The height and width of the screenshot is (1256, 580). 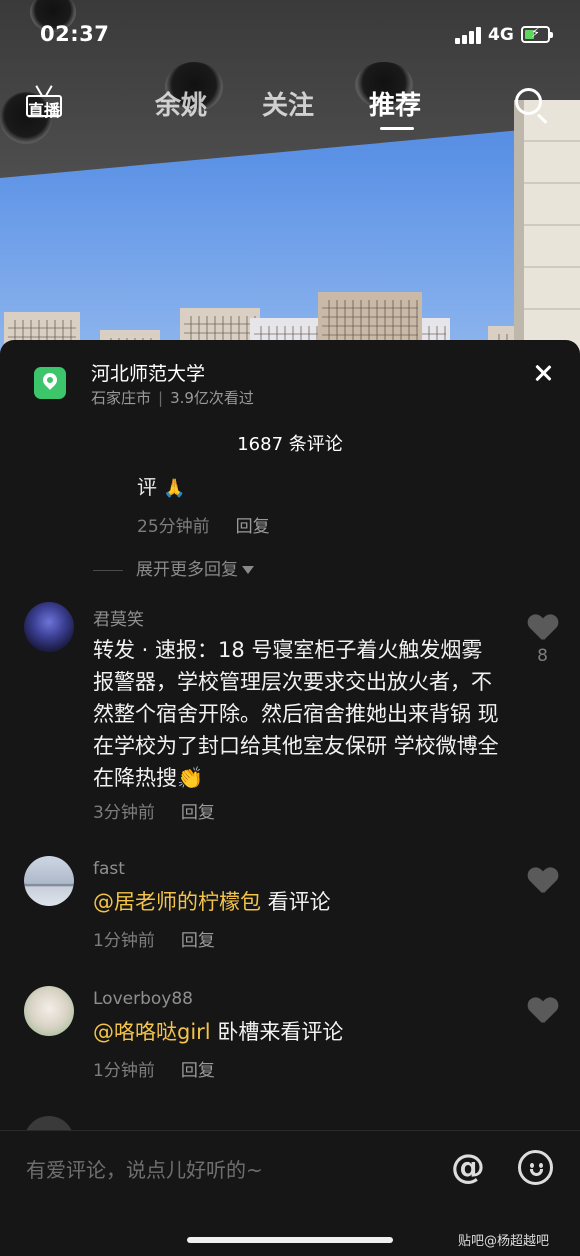 I want to click on comment-input-bar: 有爱评论，说点儿好听的~ @ 贴吧@杨超越吧, so click(x=290, y=1193).